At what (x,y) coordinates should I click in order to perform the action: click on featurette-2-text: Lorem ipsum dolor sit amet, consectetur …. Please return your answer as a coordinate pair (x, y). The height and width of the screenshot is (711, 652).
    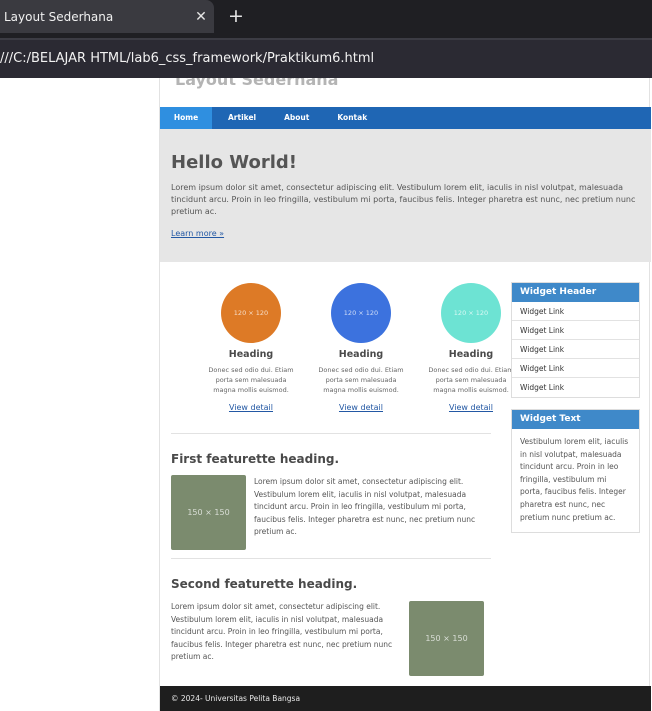
    Looking at the image, I should click on (282, 632).